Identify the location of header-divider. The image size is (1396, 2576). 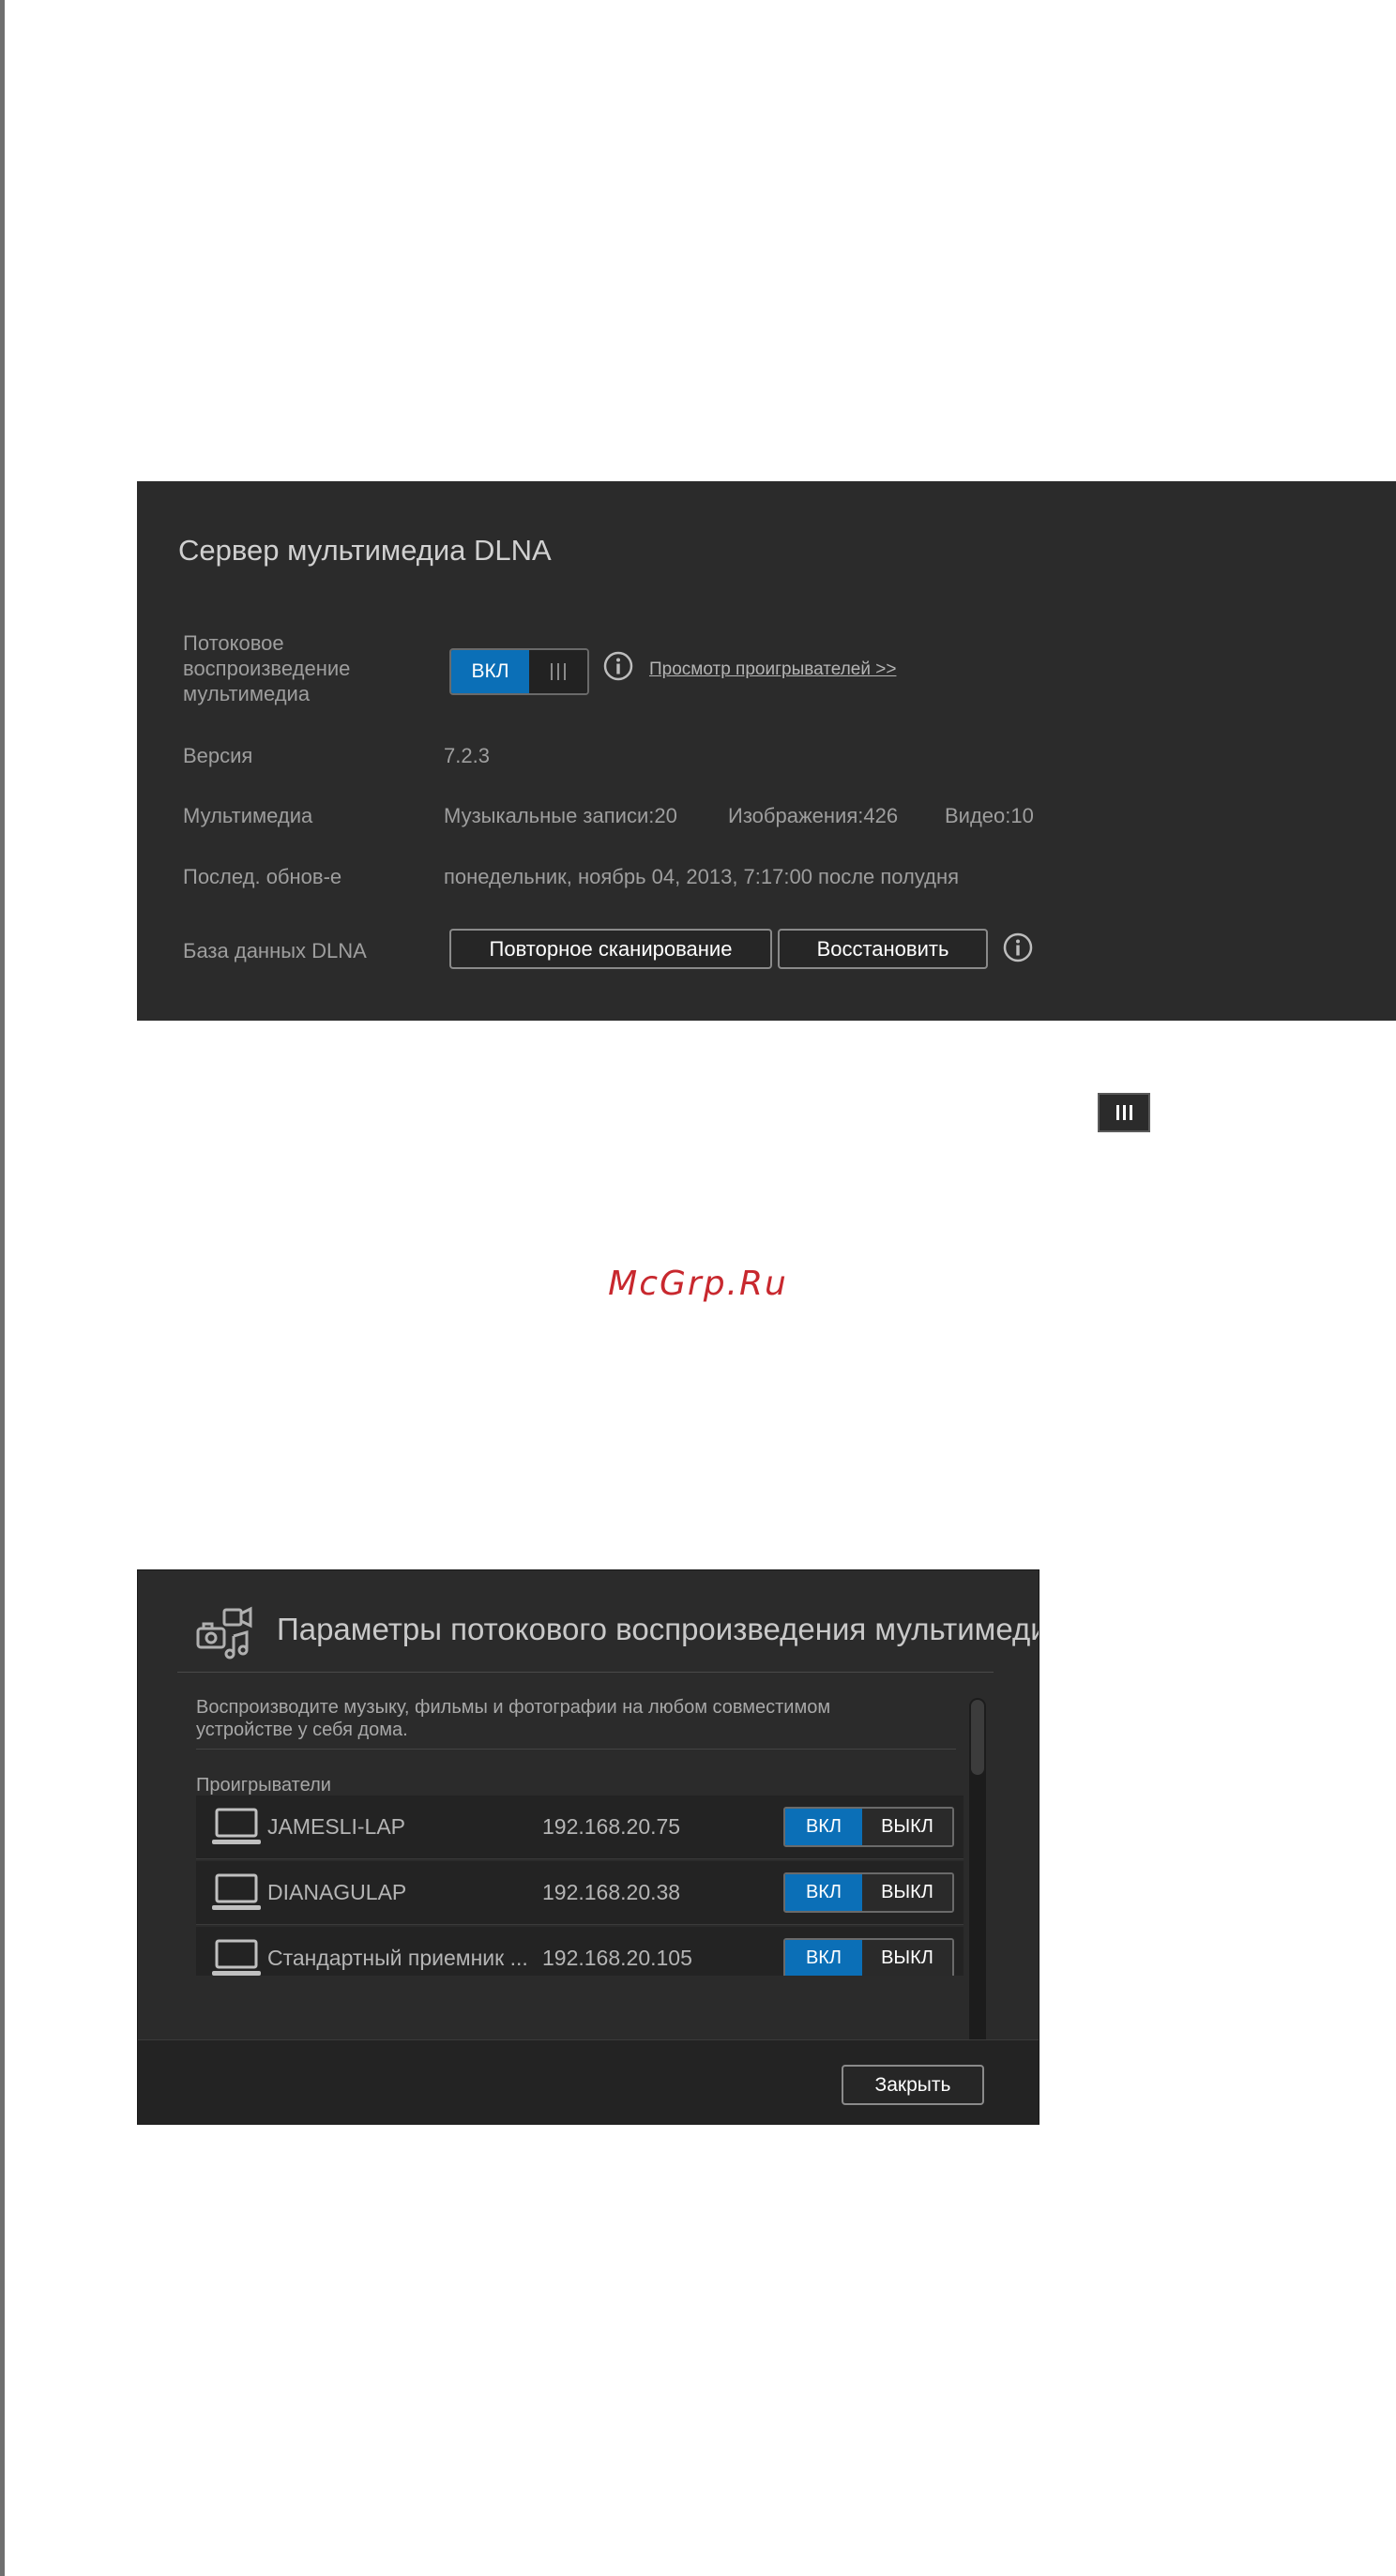
(585, 1672).